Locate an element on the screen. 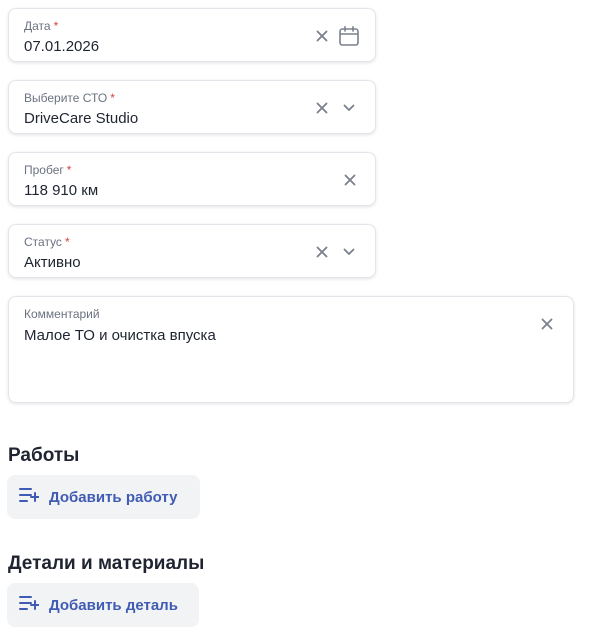 The width and height of the screenshot is (590, 637). status-value: Активно is located at coordinates (52, 262).